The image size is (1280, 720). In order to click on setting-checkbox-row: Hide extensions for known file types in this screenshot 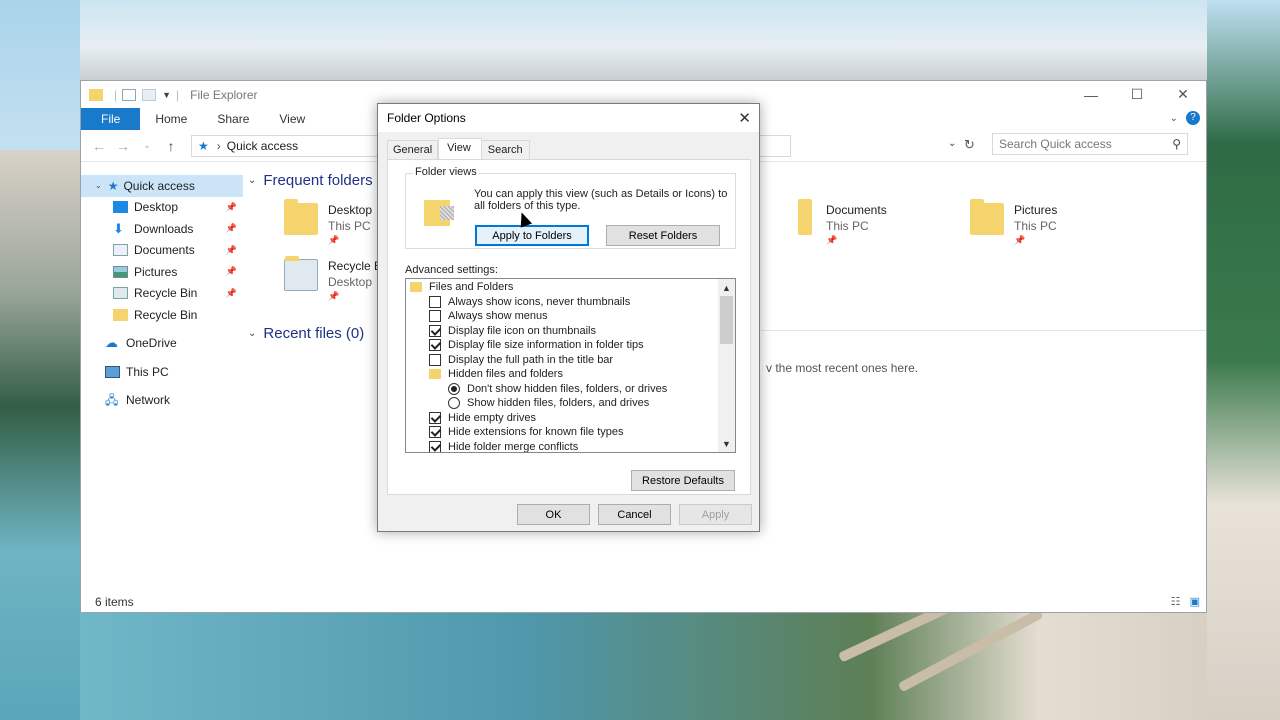, I will do `click(570, 432)`.